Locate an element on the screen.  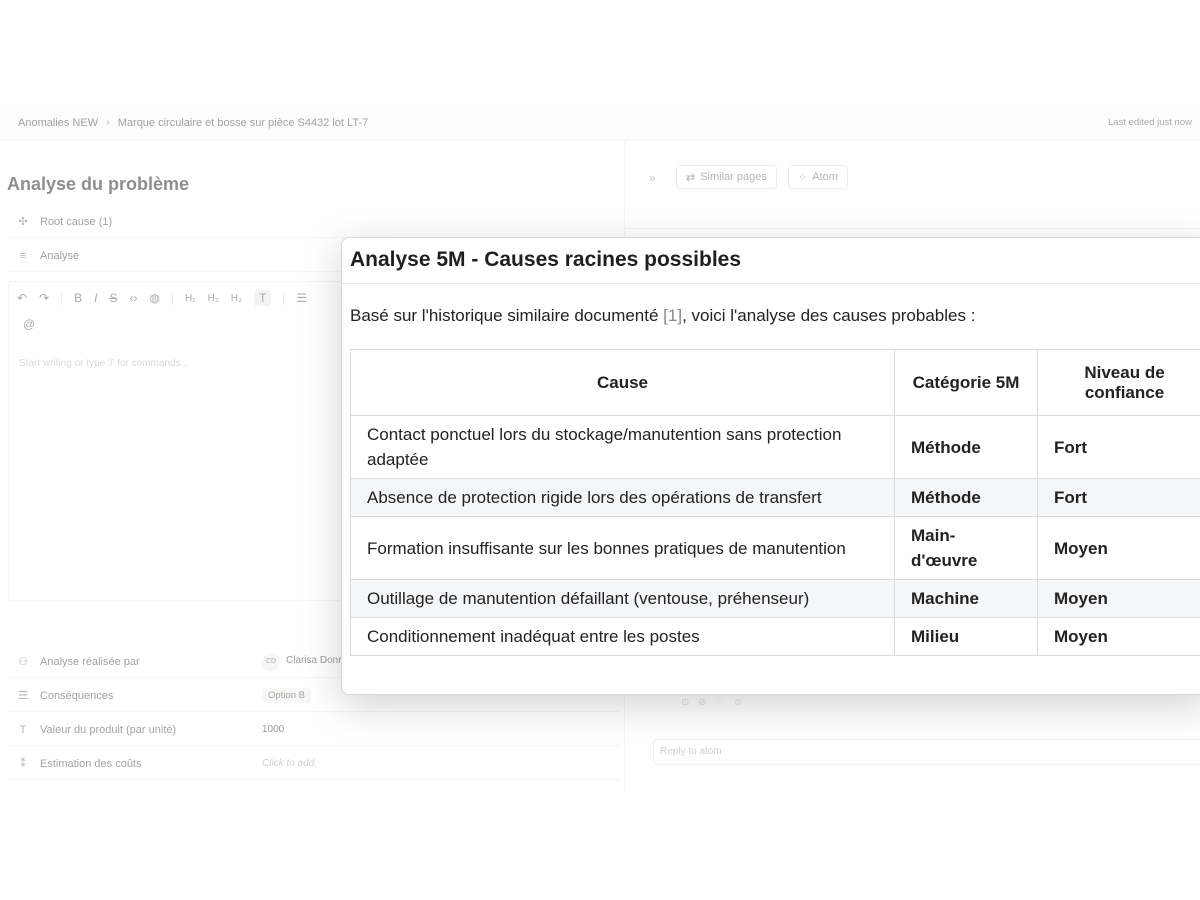
undo-icon: ↶ is located at coordinates (22, 298).